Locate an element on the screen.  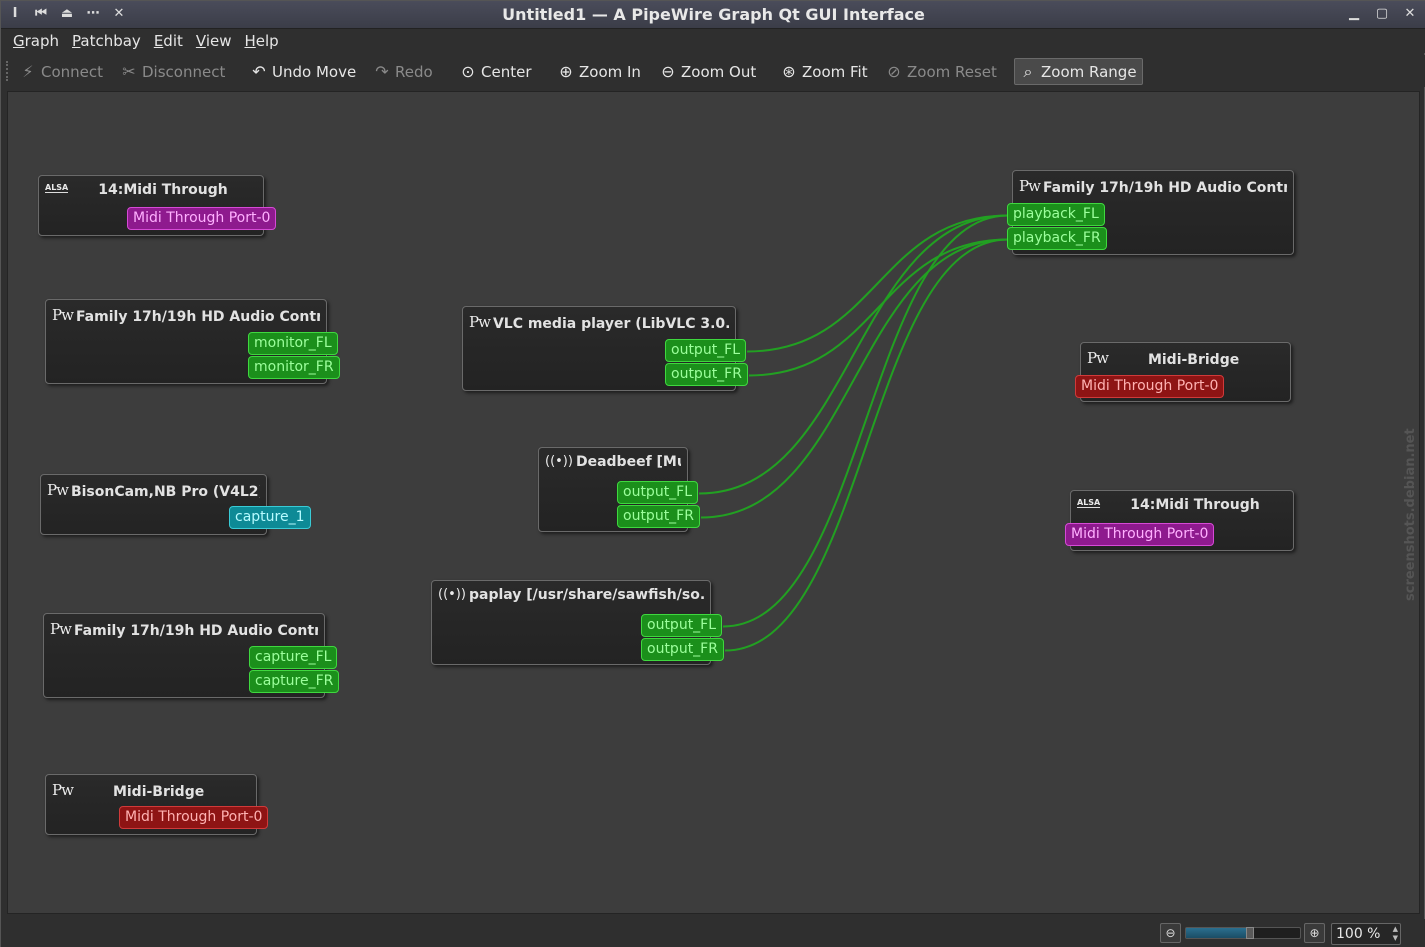
center-icon: ⊙ is located at coordinates (468, 71).